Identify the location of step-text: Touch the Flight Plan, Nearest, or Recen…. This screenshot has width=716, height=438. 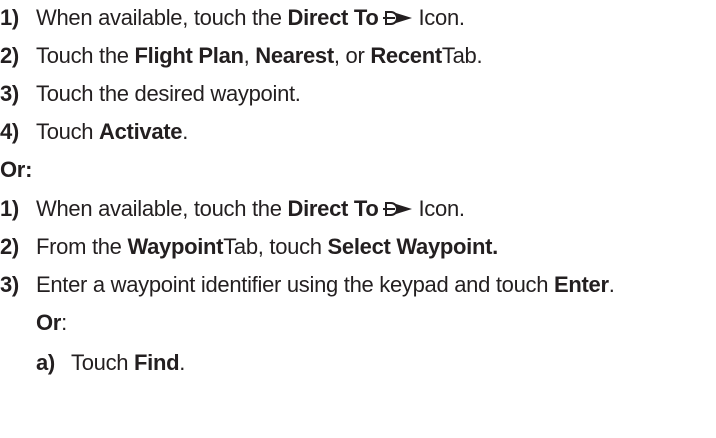
(259, 55).